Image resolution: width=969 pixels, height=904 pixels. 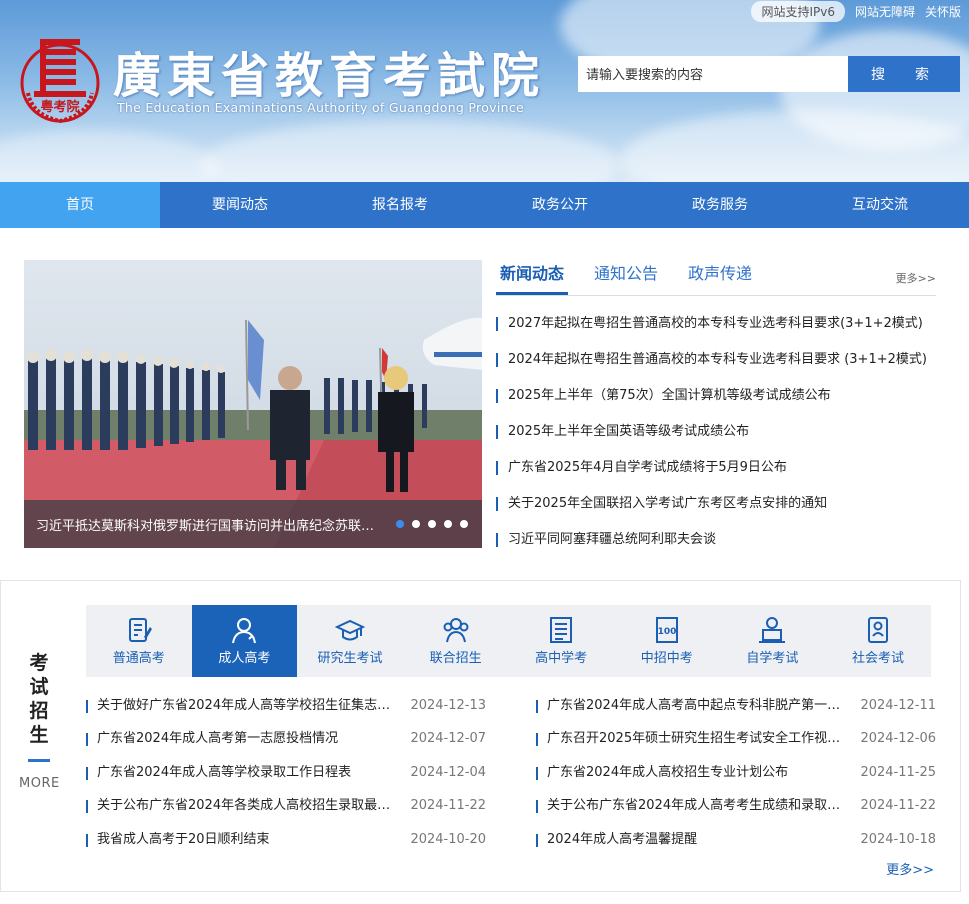 I want to click on item-title: 2024年成人高考温馨提醒, so click(x=697, y=843).